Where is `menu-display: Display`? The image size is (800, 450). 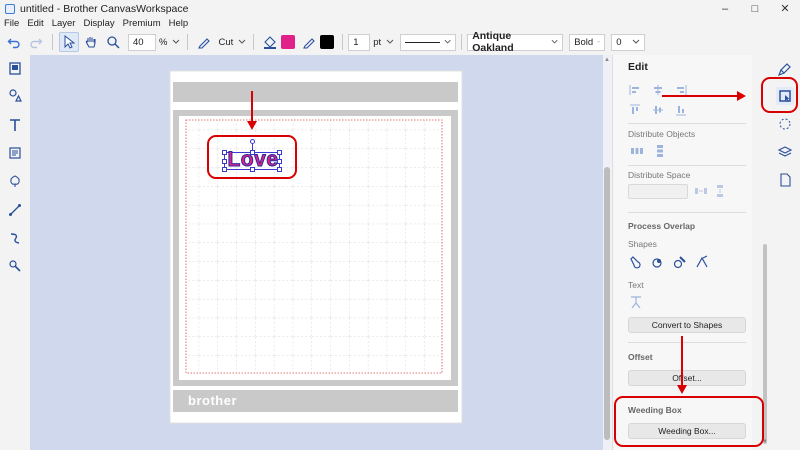 menu-display: Display is located at coordinates (98, 23).